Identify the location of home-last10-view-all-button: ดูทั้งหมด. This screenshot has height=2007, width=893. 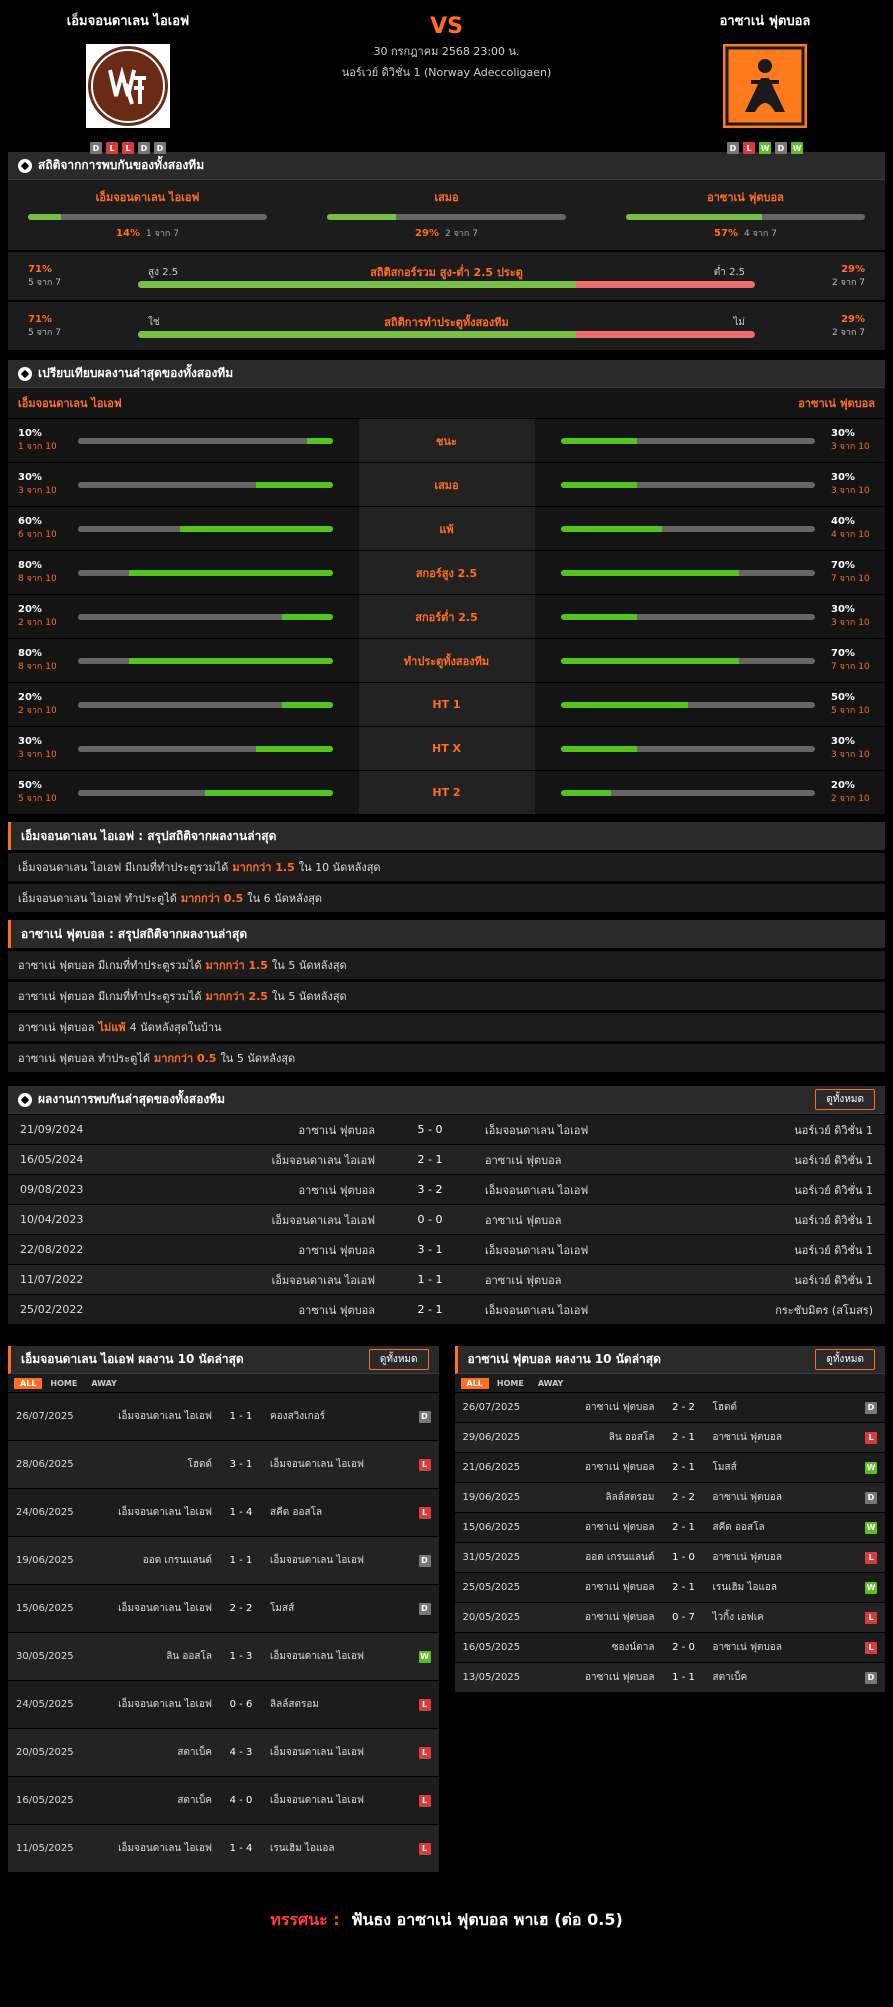
(398, 1359).